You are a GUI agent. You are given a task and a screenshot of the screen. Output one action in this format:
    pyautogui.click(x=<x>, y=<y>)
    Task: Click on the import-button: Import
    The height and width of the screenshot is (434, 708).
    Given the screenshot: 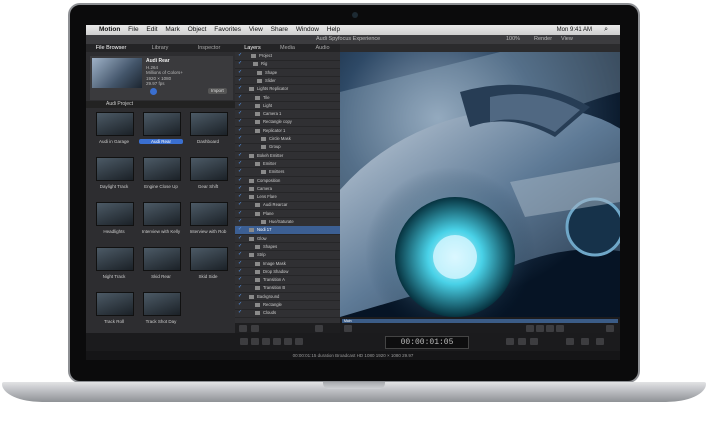 What is the action you would take?
    pyautogui.click(x=217, y=91)
    